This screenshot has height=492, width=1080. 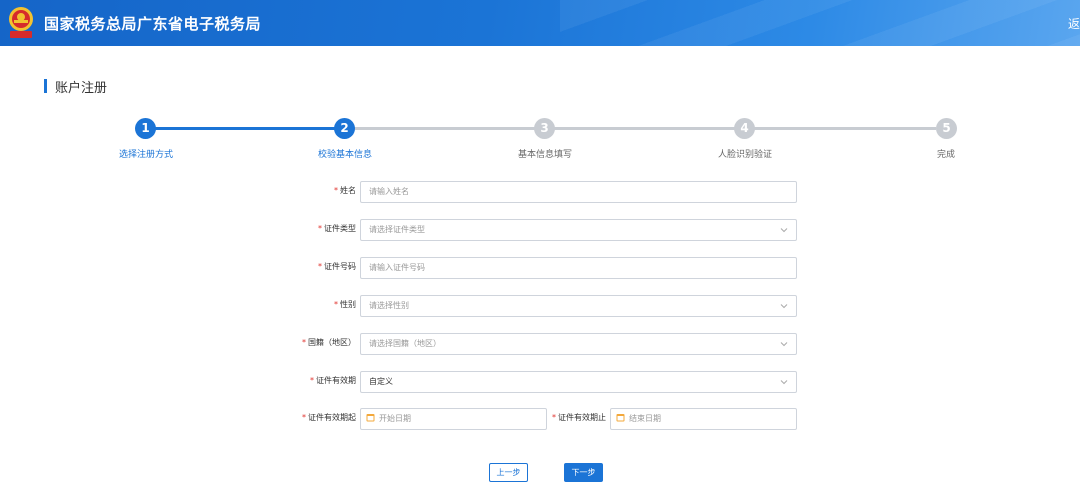 I want to click on tax-emblem-icon, so click(x=21, y=22).